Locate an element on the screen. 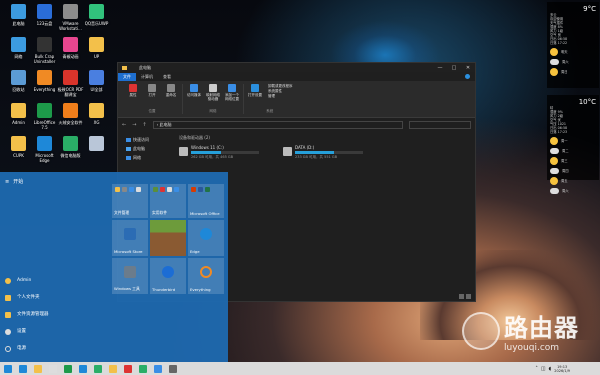 The width and height of the screenshot is (600, 375). weather-detail: 日落 17:23 is located at coordinates (559, 132).